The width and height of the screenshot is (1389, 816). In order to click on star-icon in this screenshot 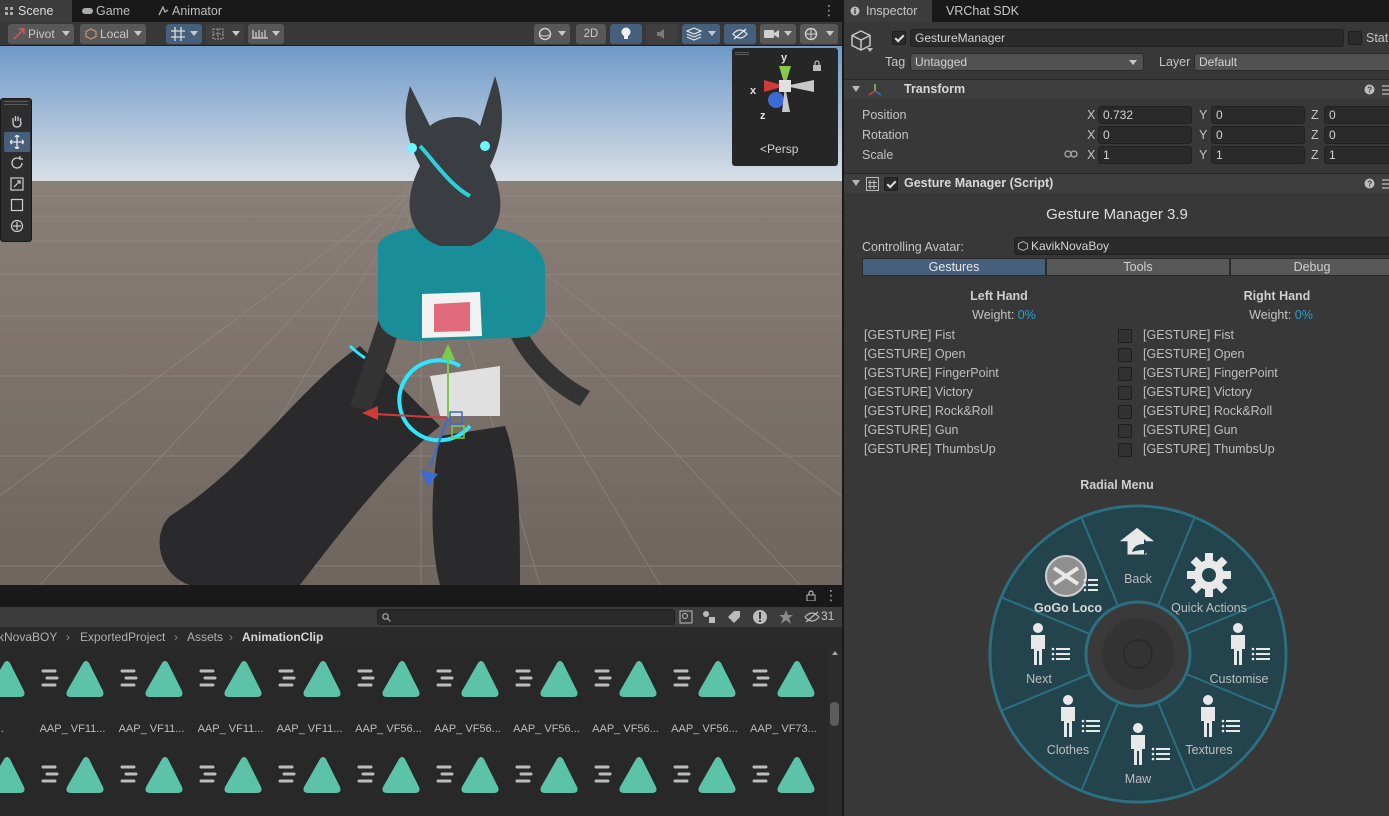, I will do `click(786, 617)`.